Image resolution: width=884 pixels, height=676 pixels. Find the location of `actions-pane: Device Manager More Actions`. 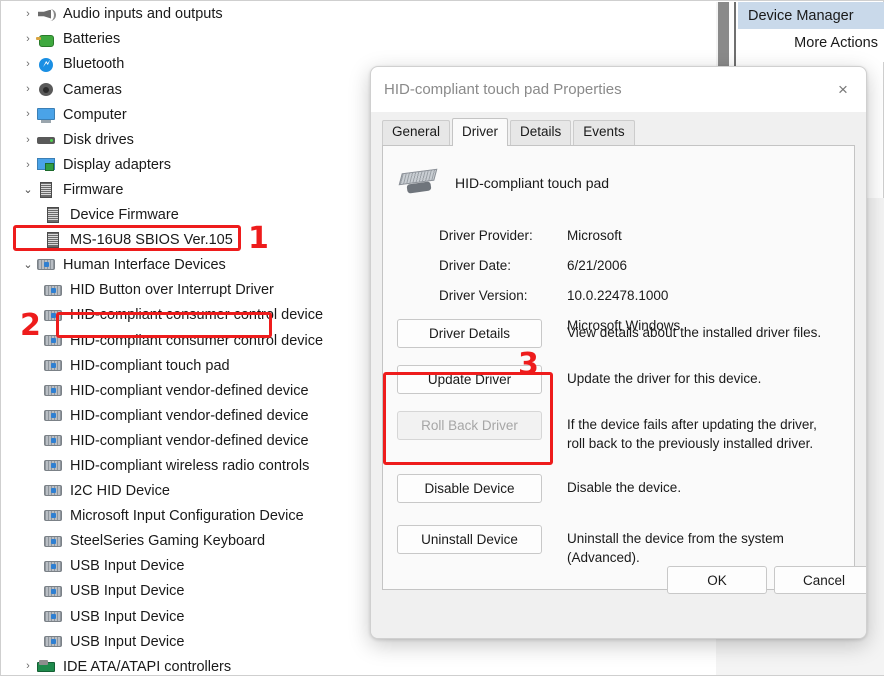

actions-pane: Device Manager More Actions is located at coordinates (811, 32).